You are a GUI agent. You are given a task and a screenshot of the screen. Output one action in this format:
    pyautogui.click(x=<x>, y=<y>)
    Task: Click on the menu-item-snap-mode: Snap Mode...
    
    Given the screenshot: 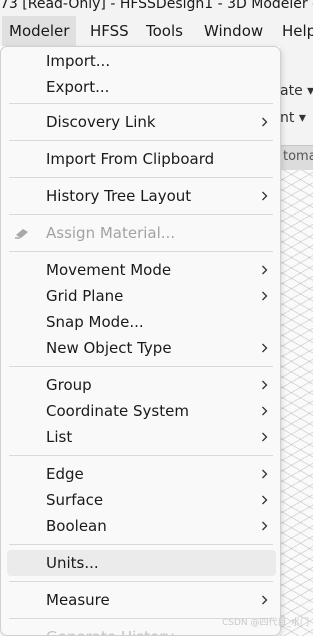 What is the action you would take?
    pyautogui.click(x=141, y=322)
    